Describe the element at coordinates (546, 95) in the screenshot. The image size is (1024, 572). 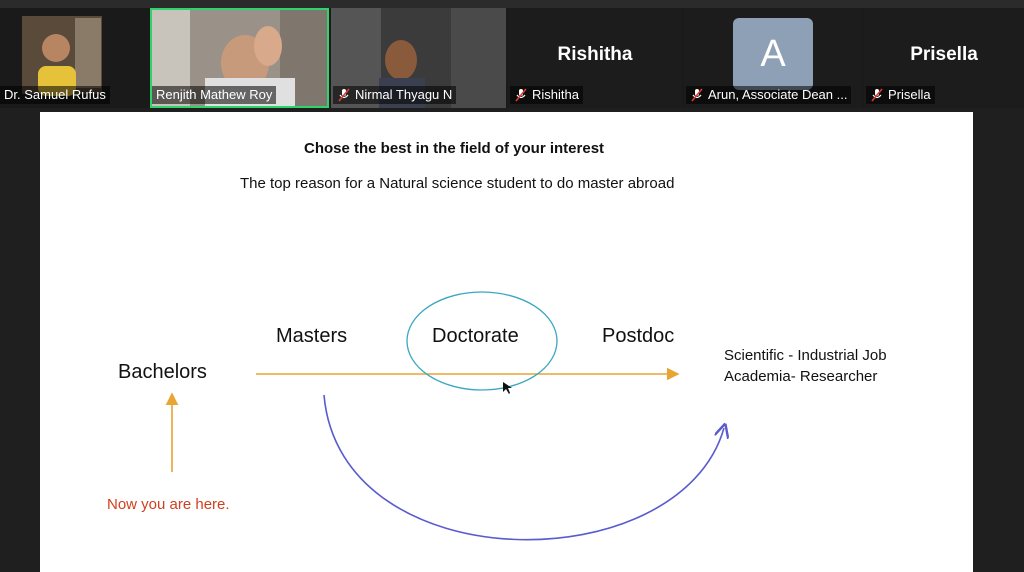
I see `participant-name: Rishitha` at that location.